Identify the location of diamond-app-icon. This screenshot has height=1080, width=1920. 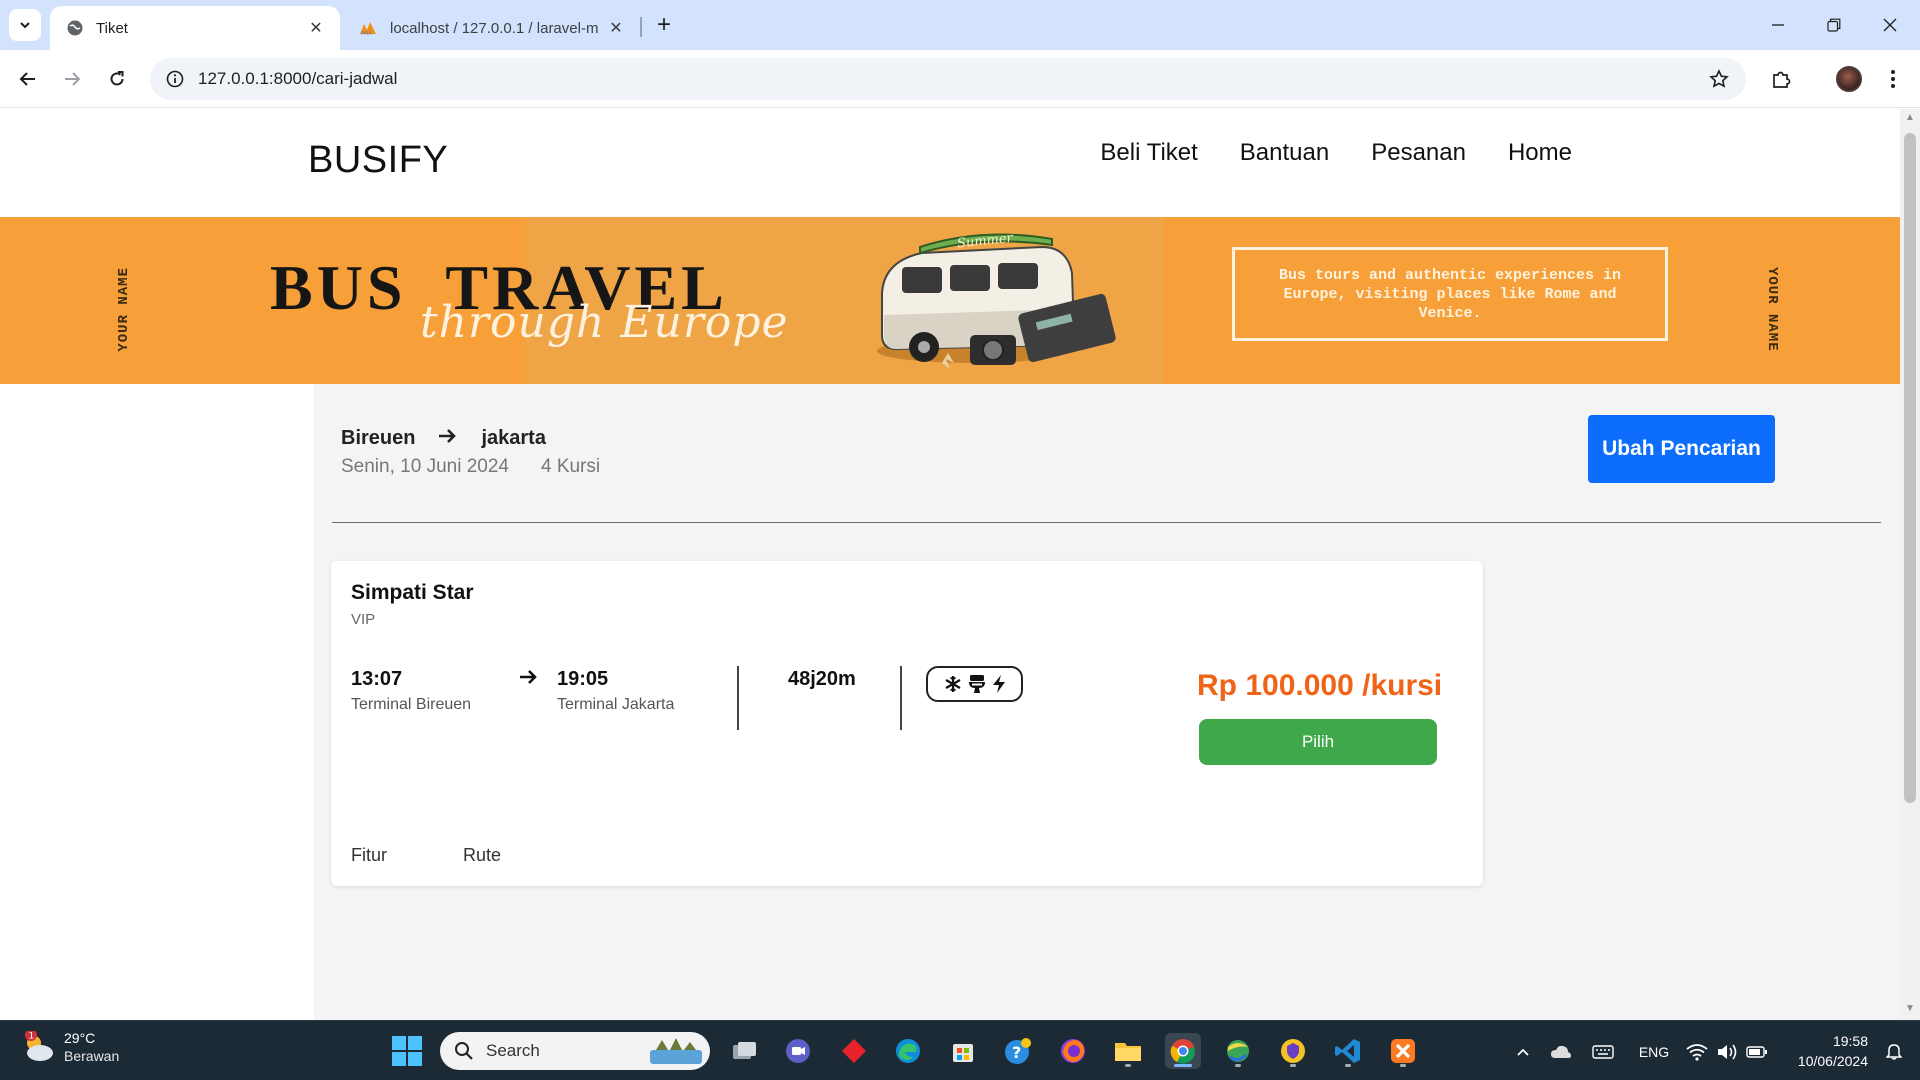
(854, 1051).